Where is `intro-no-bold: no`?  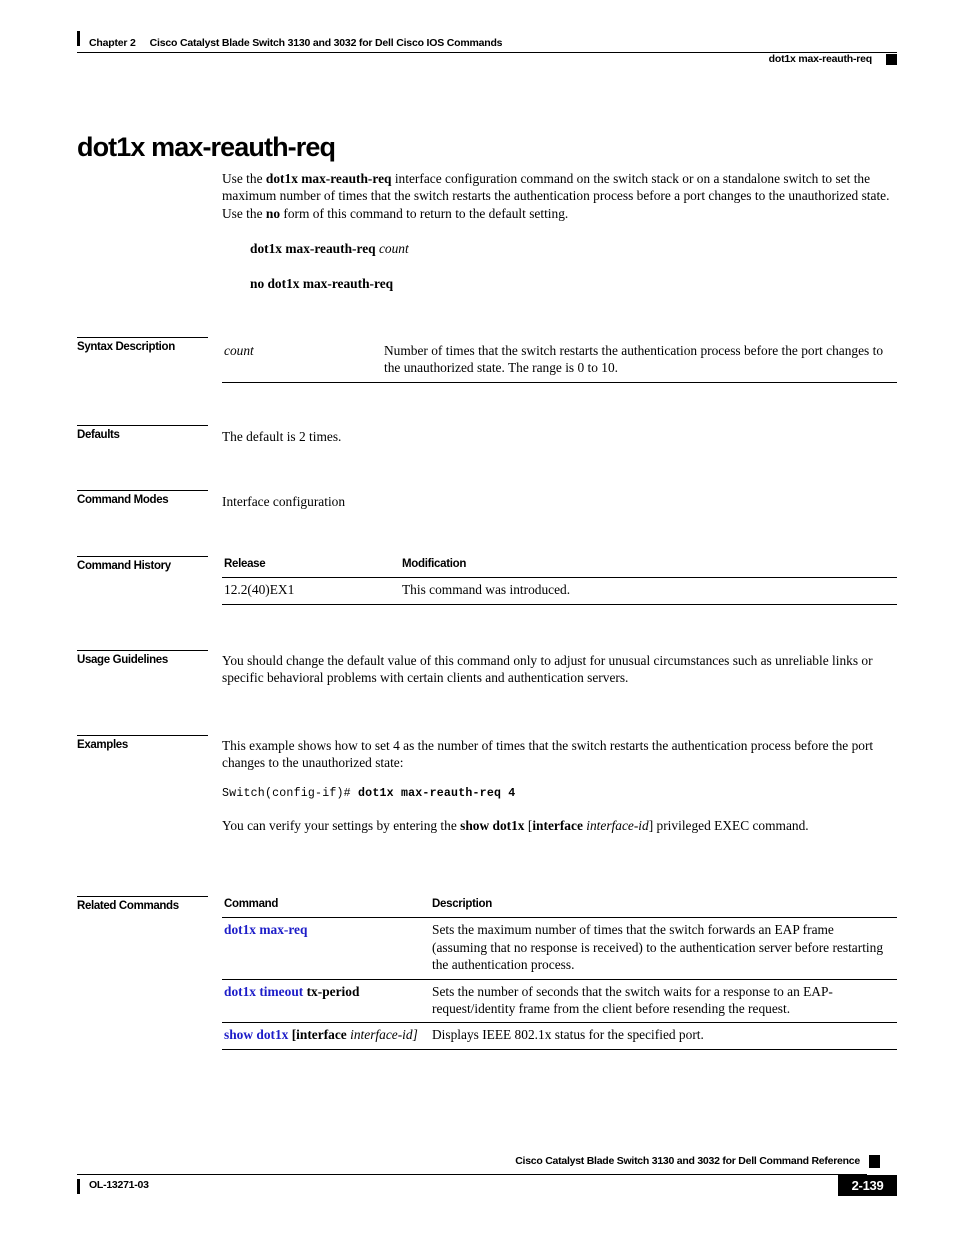 intro-no-bold: no is located at coordinates (273, 213).